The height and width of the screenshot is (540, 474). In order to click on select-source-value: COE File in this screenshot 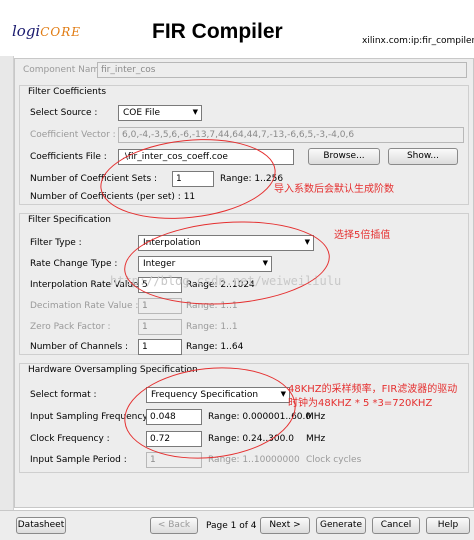, I will do `click(141, 113)`.